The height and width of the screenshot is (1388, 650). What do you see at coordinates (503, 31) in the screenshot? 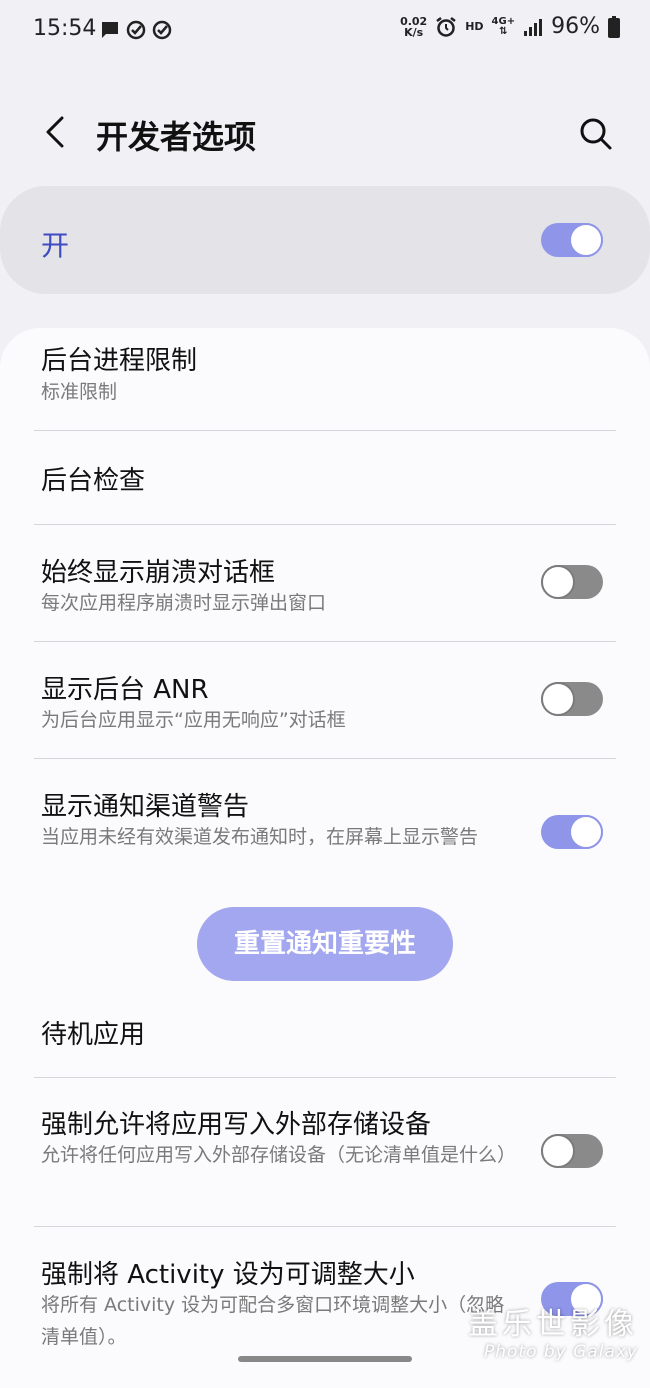
I see `data-arrows-icon: ⇅` at bounding box center [503, 31].